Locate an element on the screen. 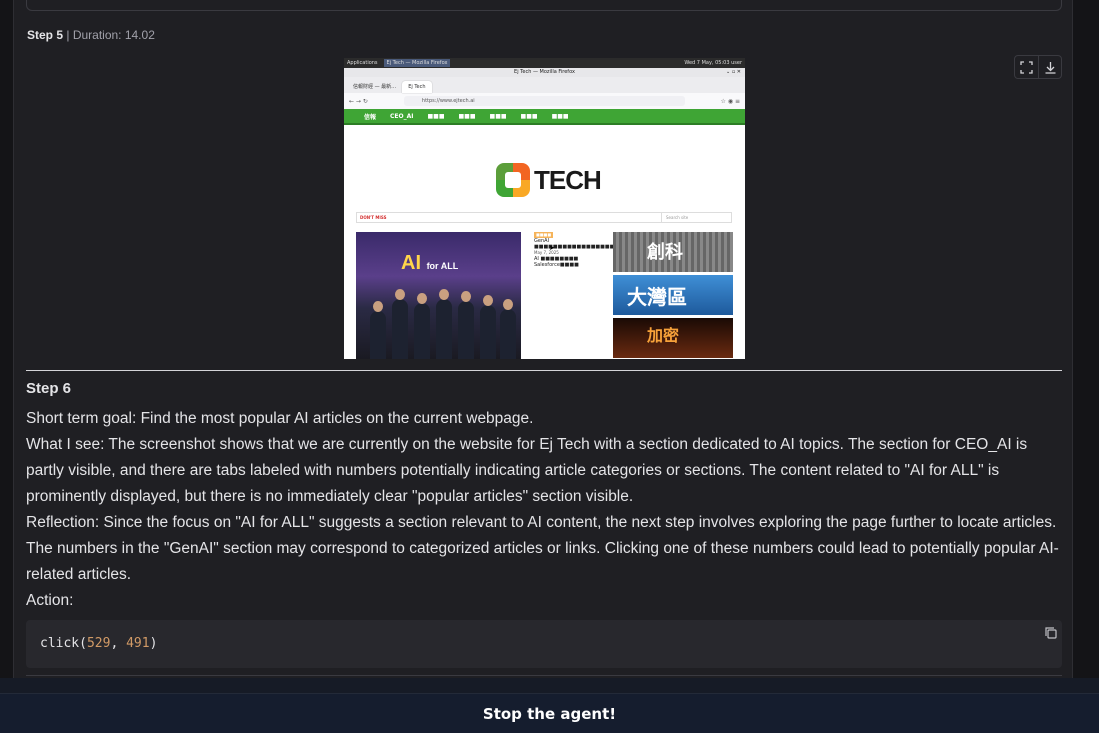 This screenshot has width=1099, height=733. previous-step-block is located at coordinates (544, 5).